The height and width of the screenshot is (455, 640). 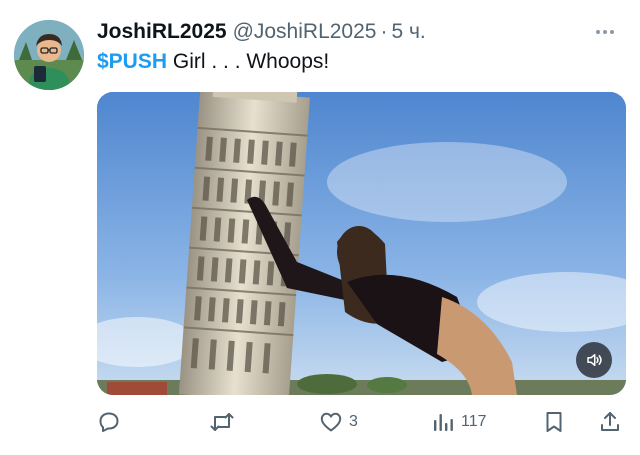 I want to click on repost-button, so click(x=222, y=422).